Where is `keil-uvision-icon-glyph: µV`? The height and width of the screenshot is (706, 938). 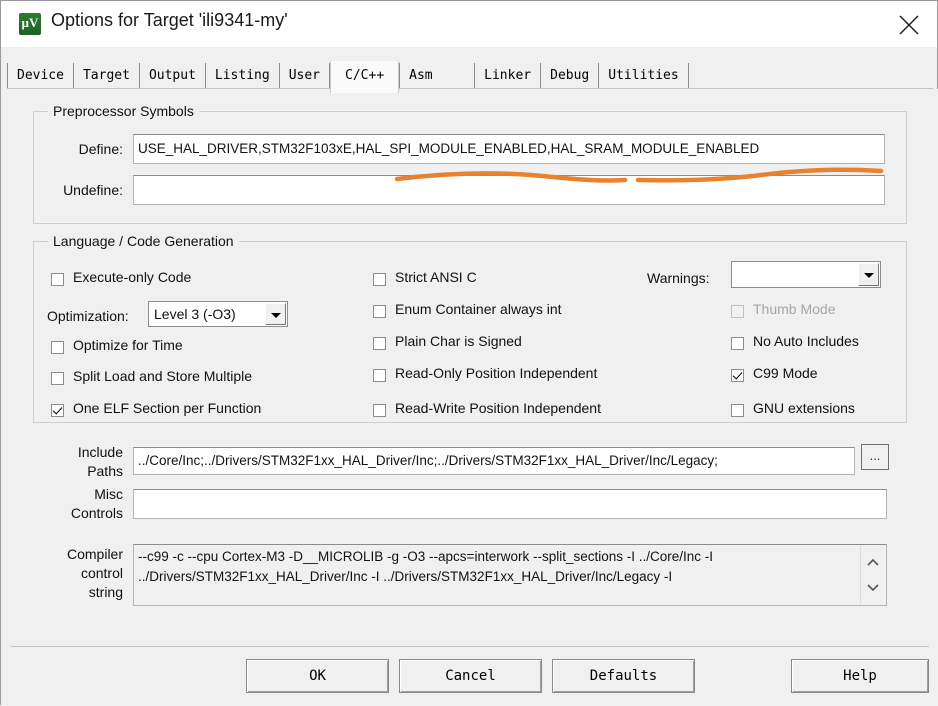
keil-uvision-icon-glyph: µV is located at coordinates (30, 22).